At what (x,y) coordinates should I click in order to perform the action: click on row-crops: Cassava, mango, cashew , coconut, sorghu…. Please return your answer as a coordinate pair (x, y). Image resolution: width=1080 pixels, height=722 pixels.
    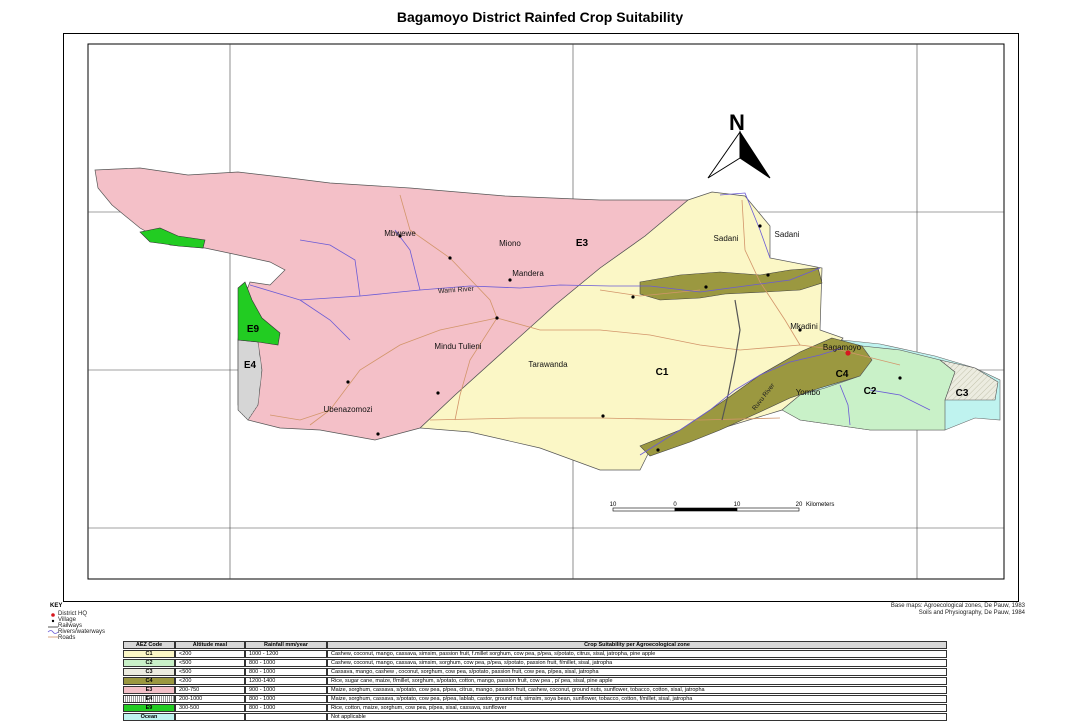
    Looking at the image, I should click on (637, 672).